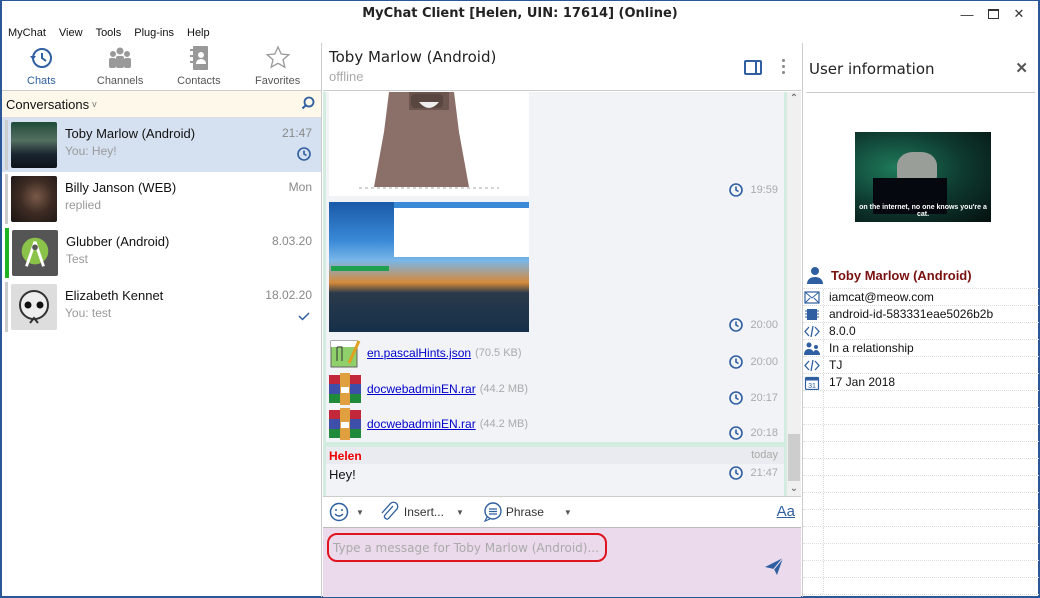 The height and width of the screenshot is (598, 1040). Describe the element at coordinates (278, 57) in the screenshot. I see `star-icon` at that location.